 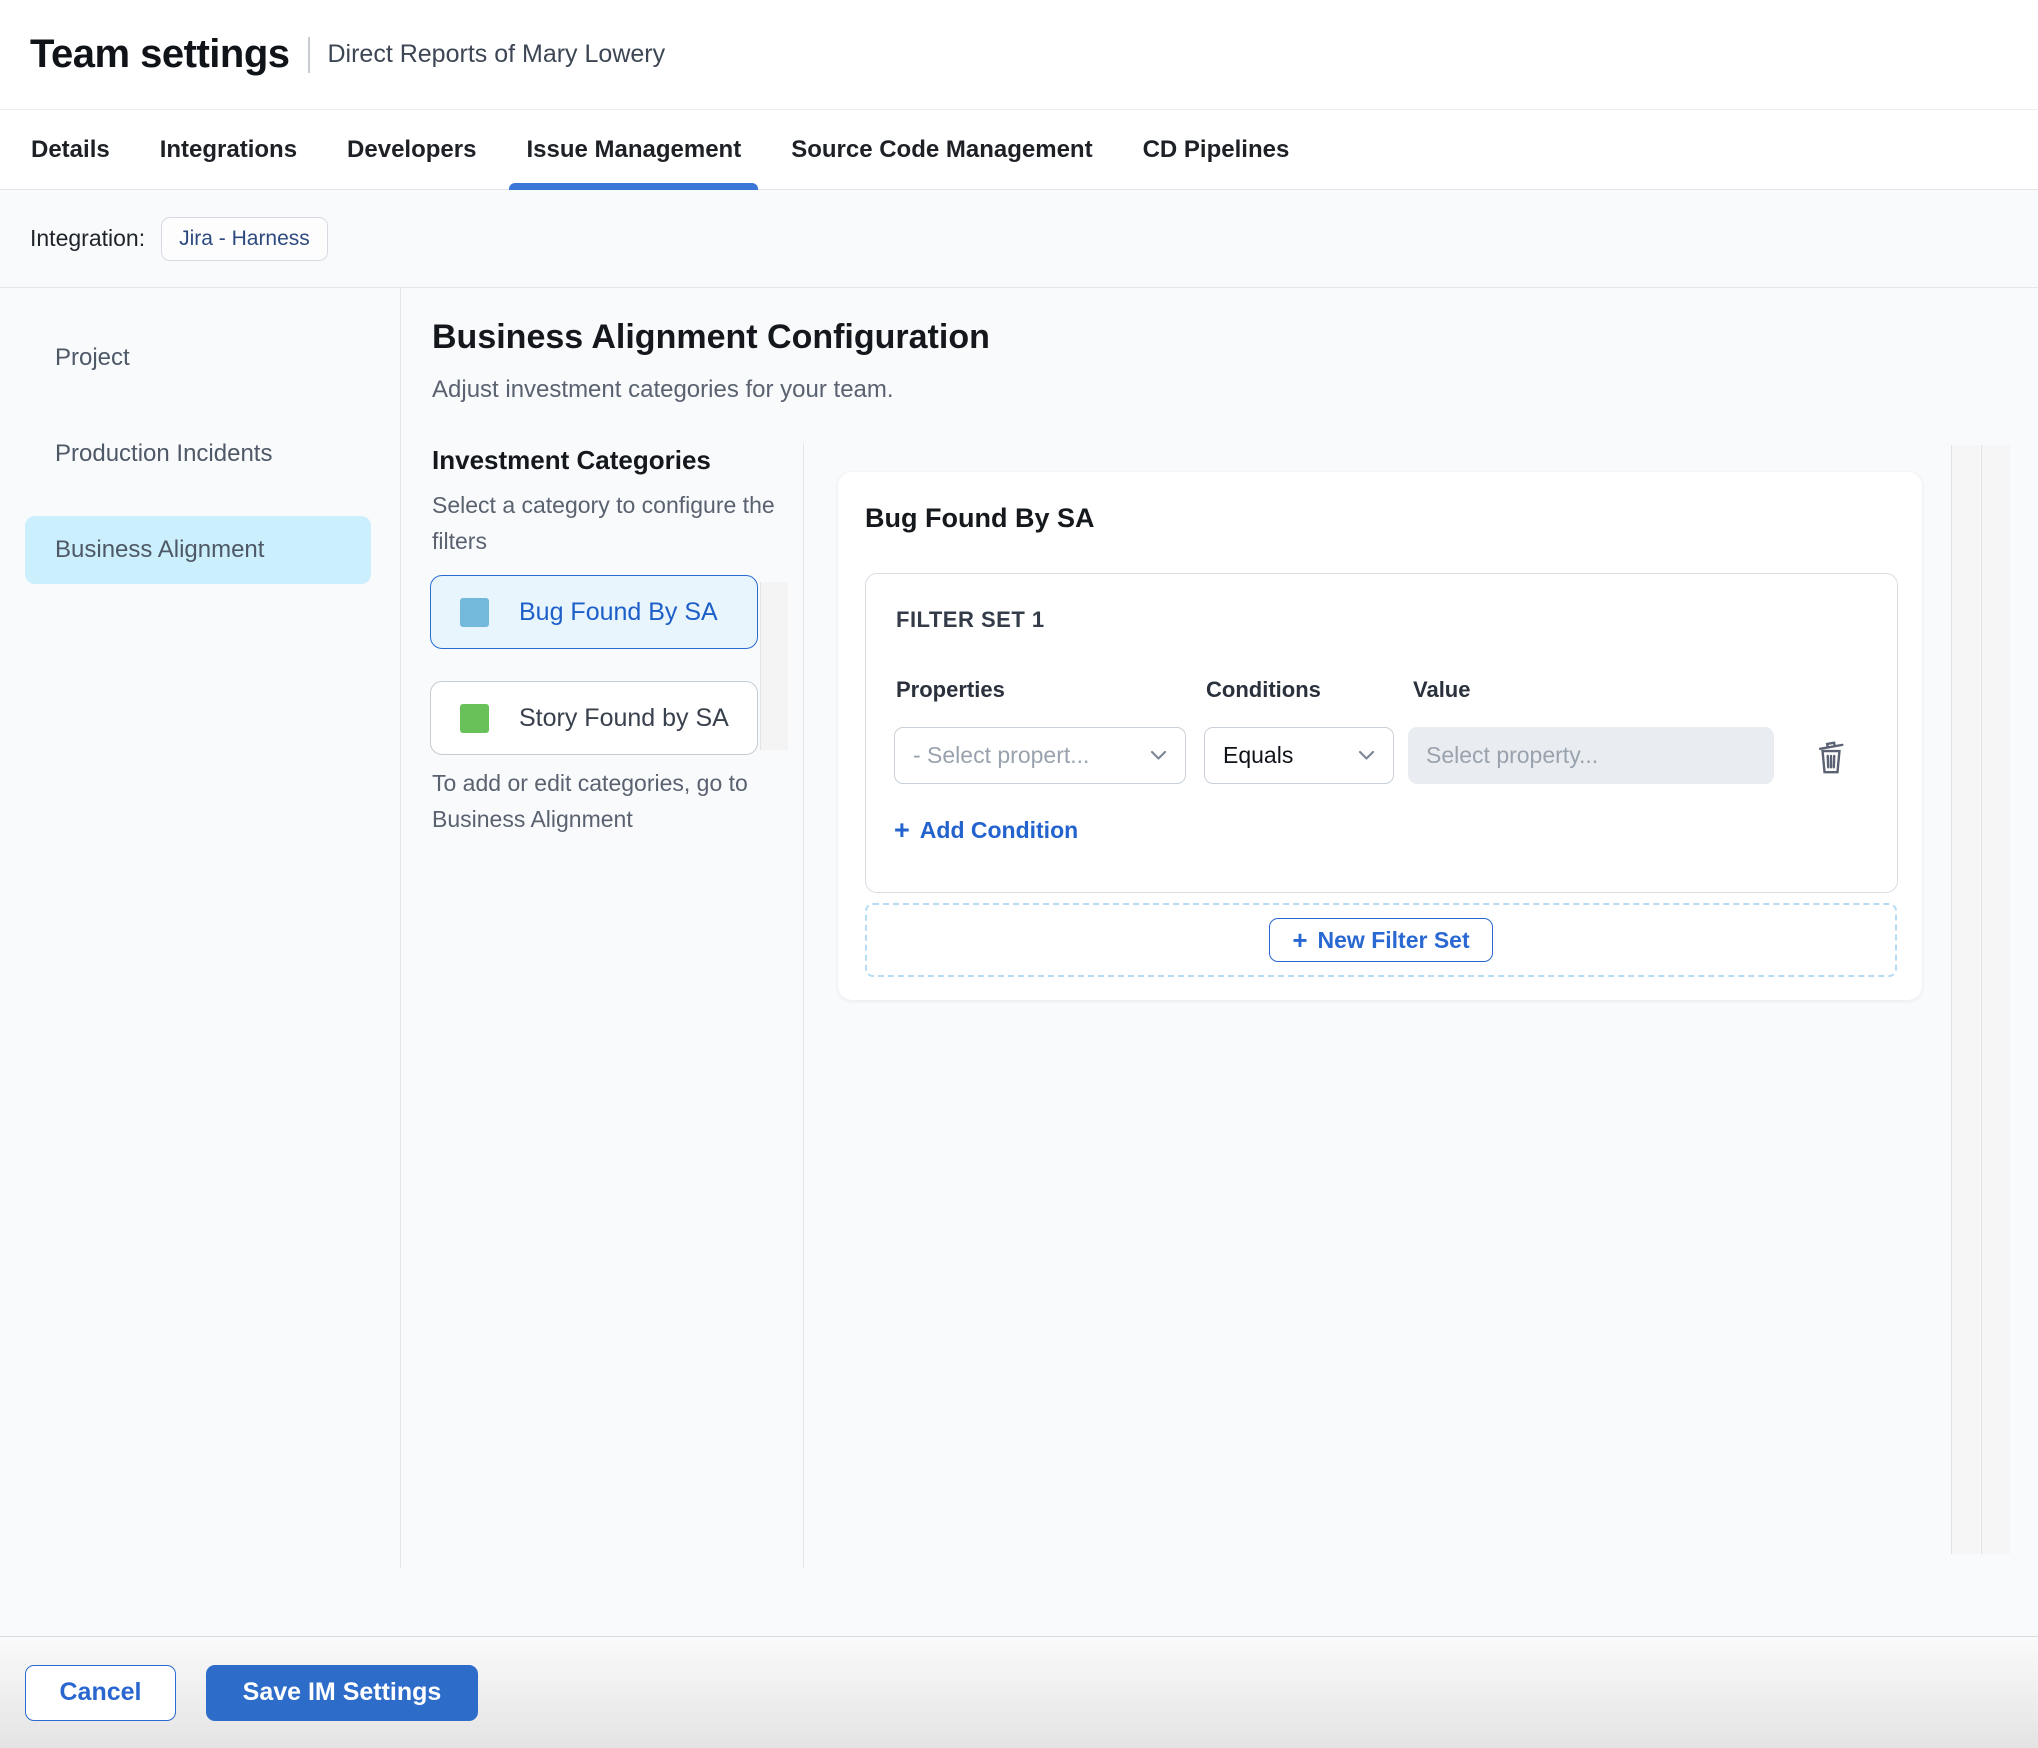 I want to click on category-label: Bug Found By SA, so click(x=618, y=611).